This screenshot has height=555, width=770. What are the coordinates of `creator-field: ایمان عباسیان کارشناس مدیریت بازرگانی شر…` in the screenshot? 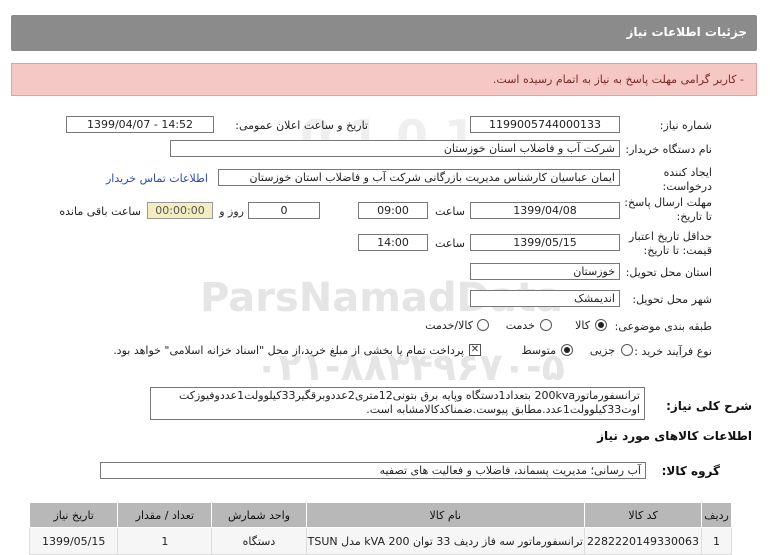 It's located at (419, 177).